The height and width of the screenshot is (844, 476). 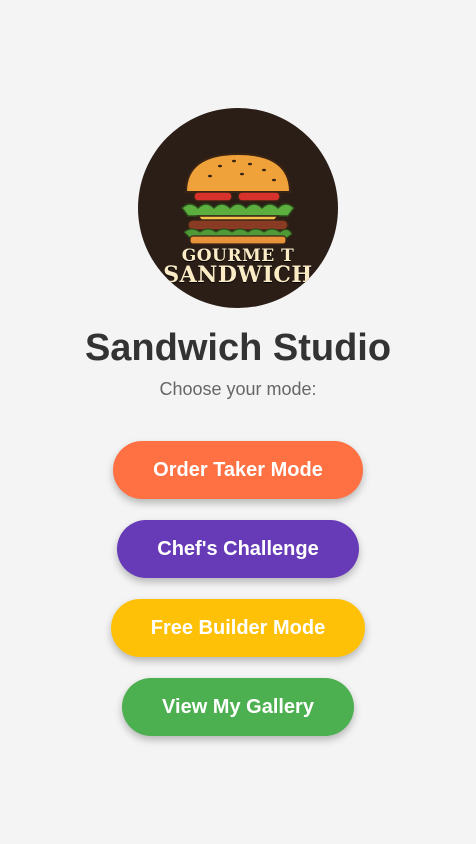 I want to click on page-title: Sandwich Studio, so click(x=238, y=348).